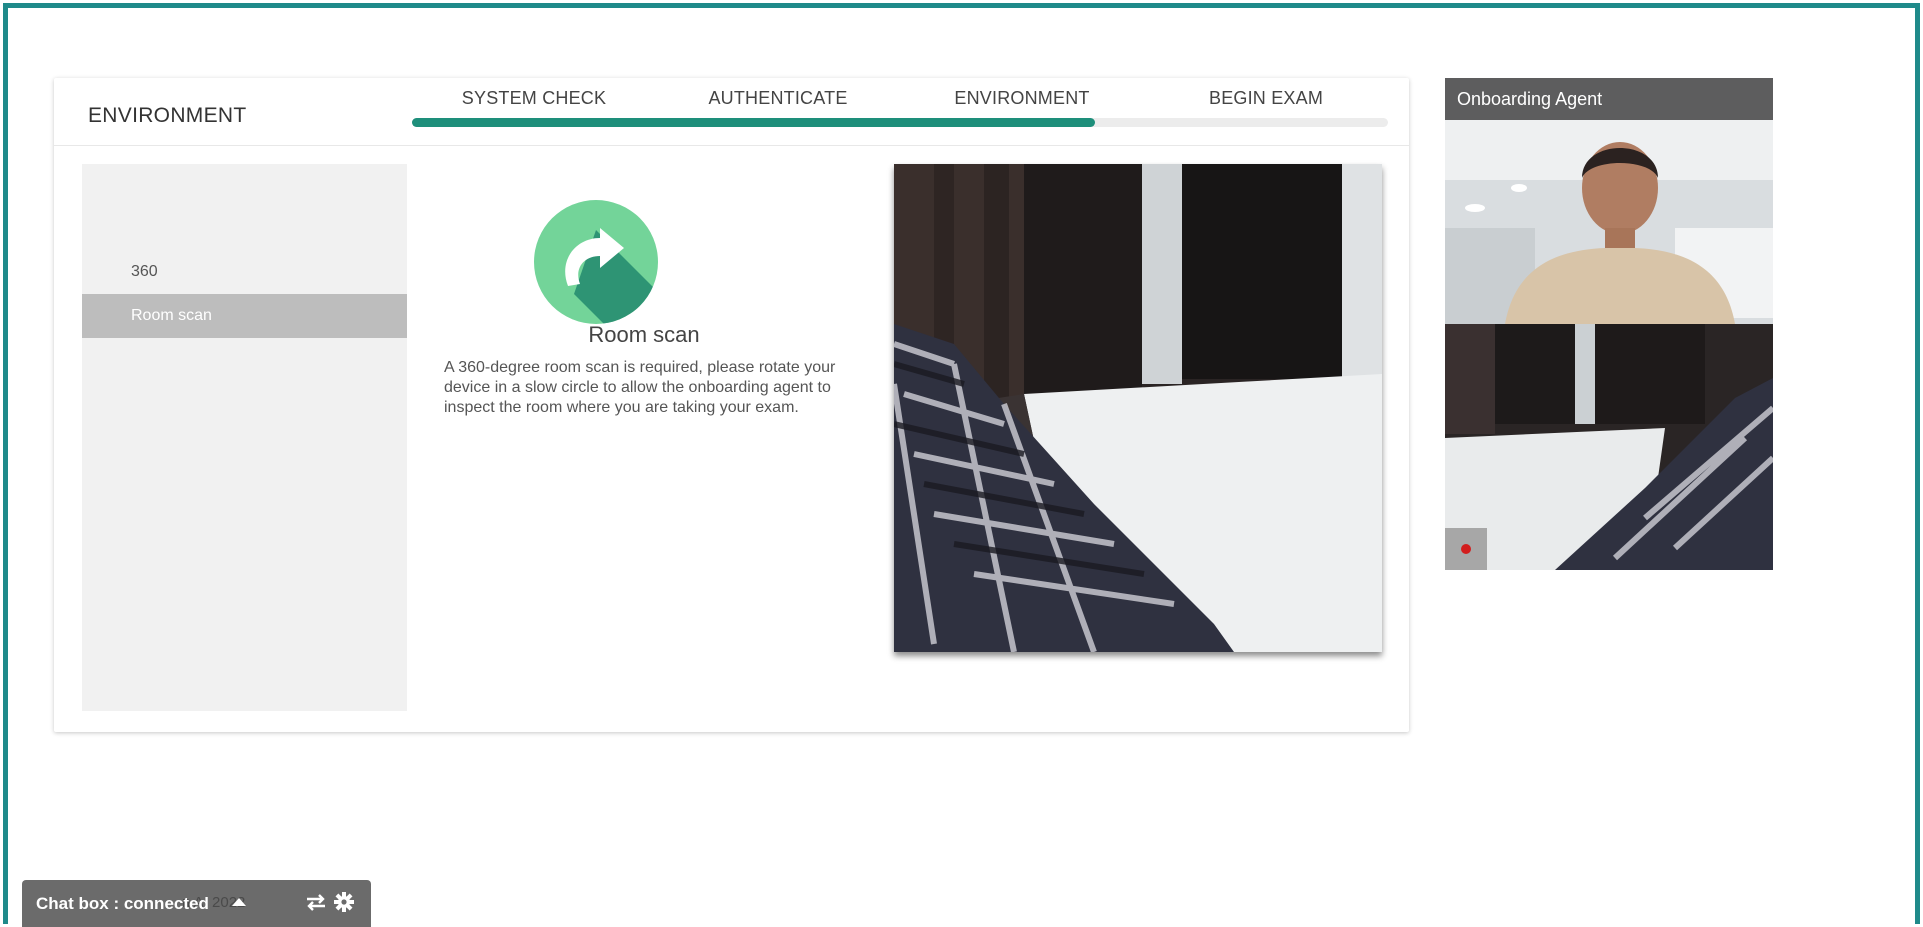  Describe the element at coordinates (1022, 98) in the screenshot. I see `step-environment: ENVIRONMENT` at that location.